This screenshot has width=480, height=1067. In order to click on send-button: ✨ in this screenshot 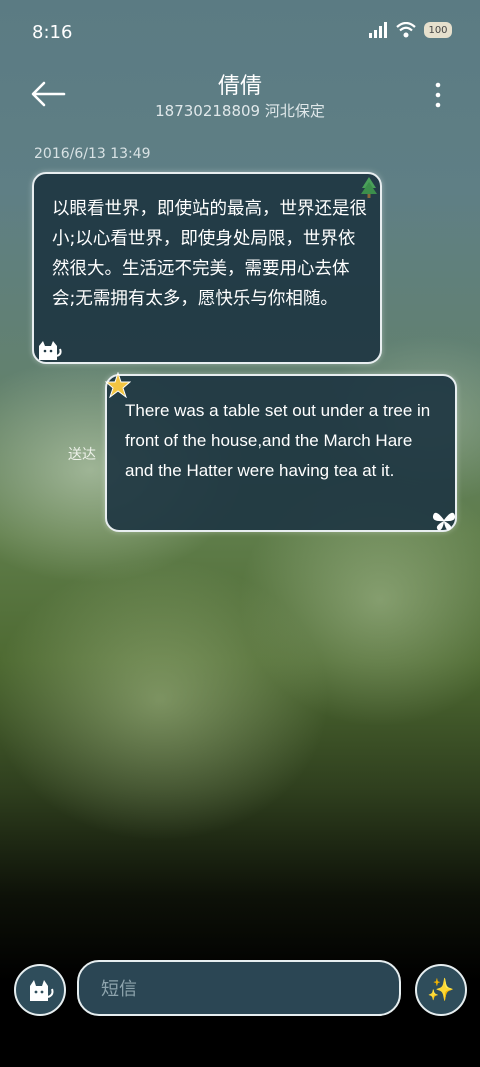, I will do `click(441, 990)`.